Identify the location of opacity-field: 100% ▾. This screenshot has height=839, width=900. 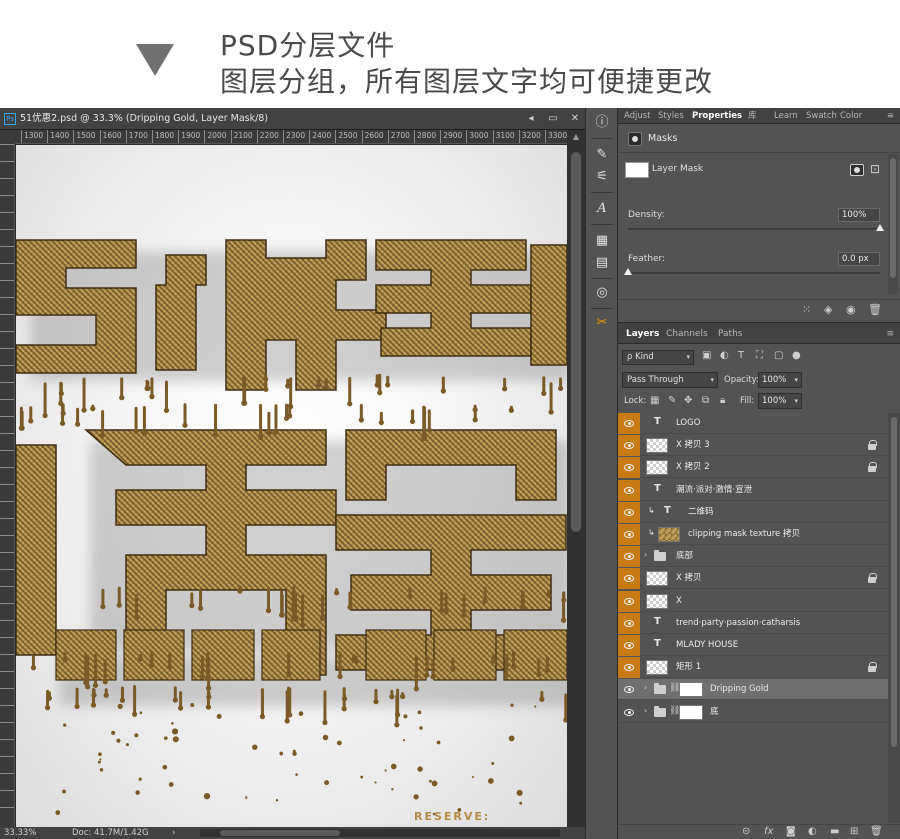
(780, 380).